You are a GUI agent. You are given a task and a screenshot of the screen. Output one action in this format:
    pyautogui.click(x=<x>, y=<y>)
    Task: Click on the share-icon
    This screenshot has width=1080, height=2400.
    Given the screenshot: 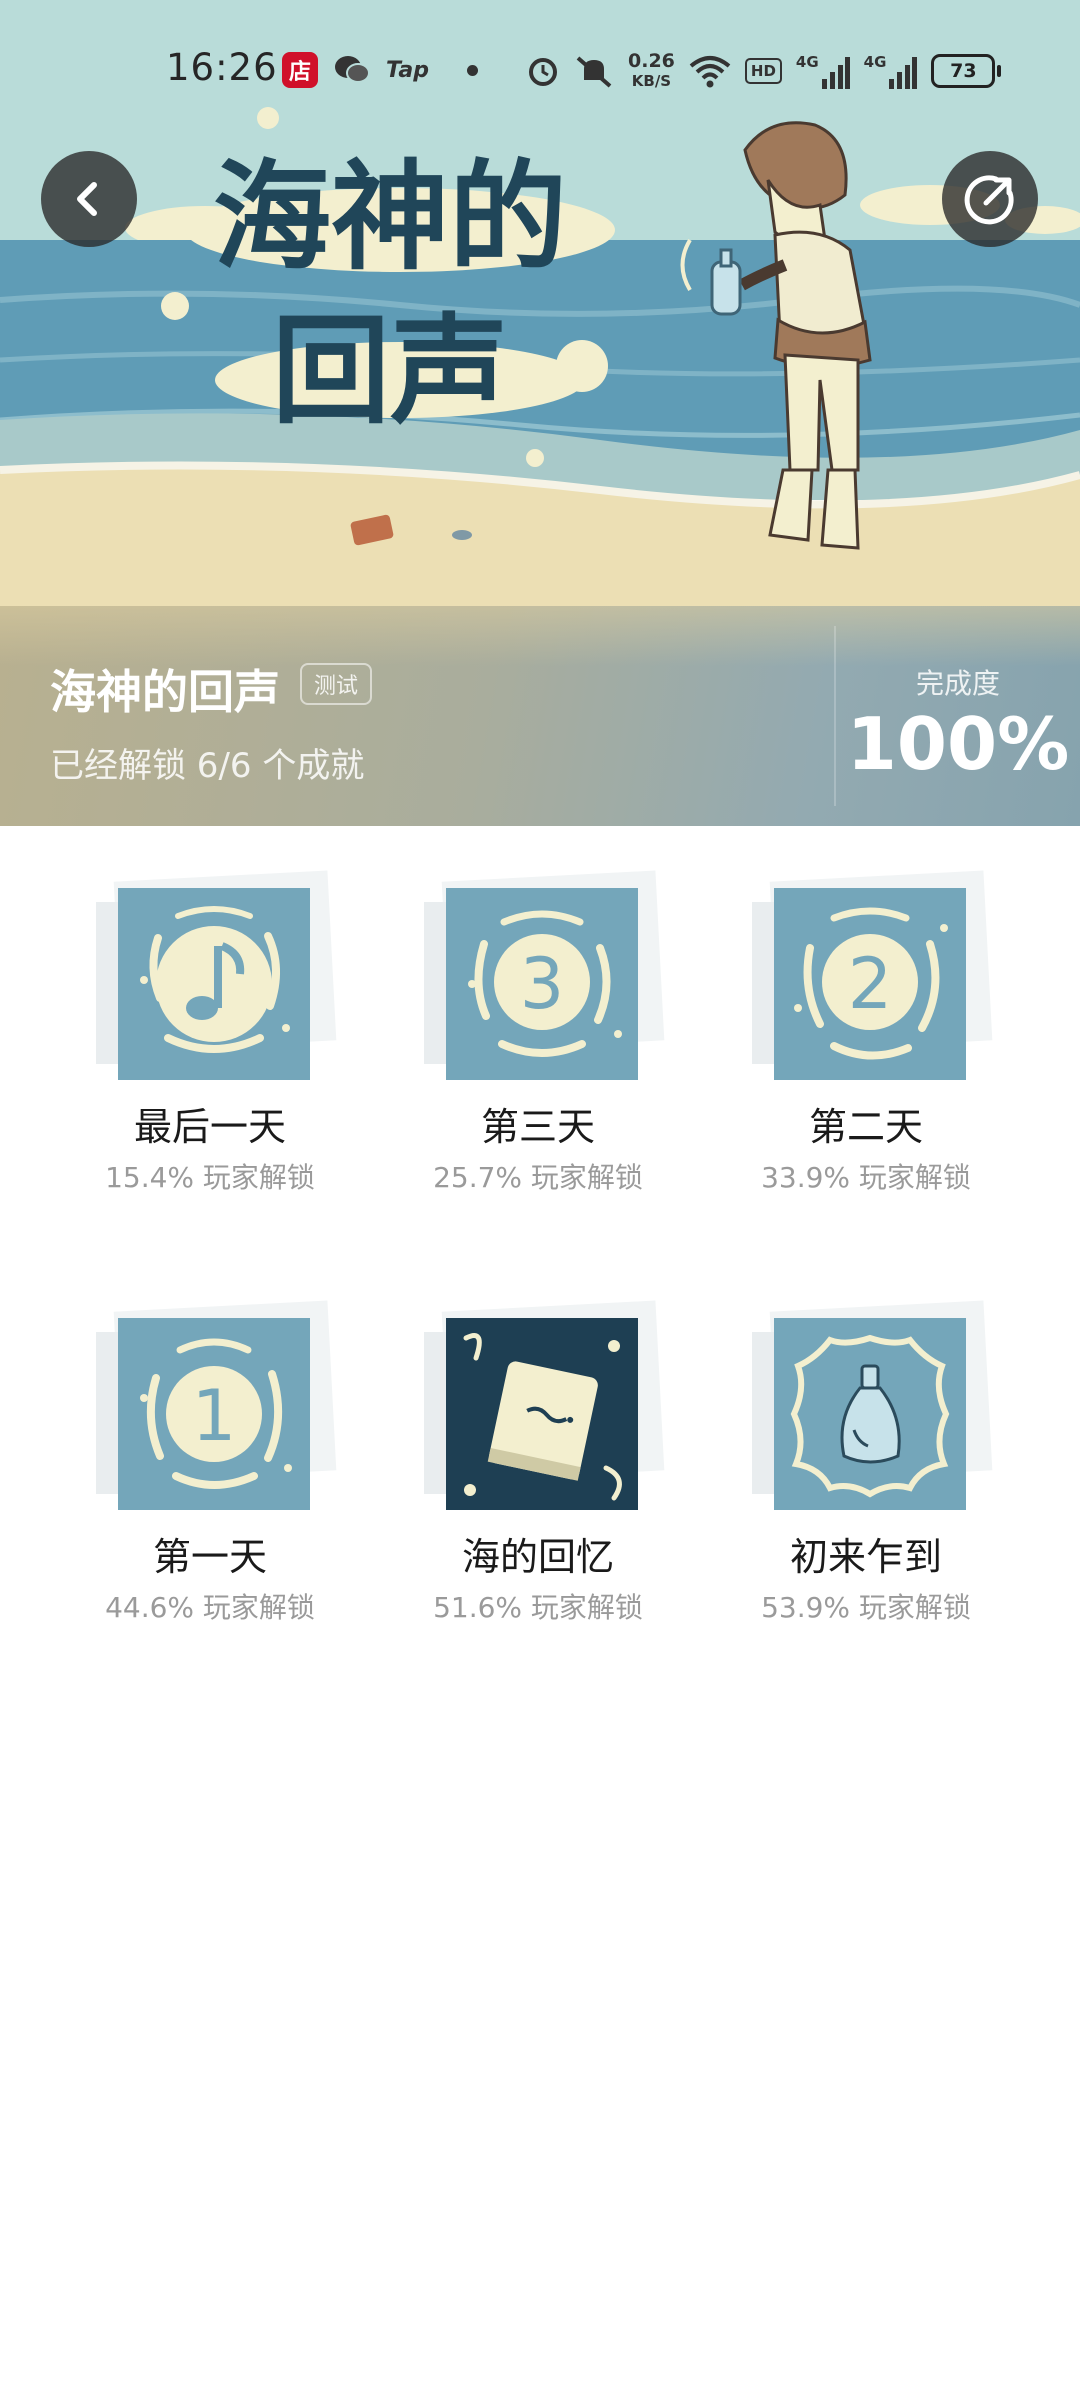 What is the action you would take?
    pyautogui.click(x=989, y=200)
    